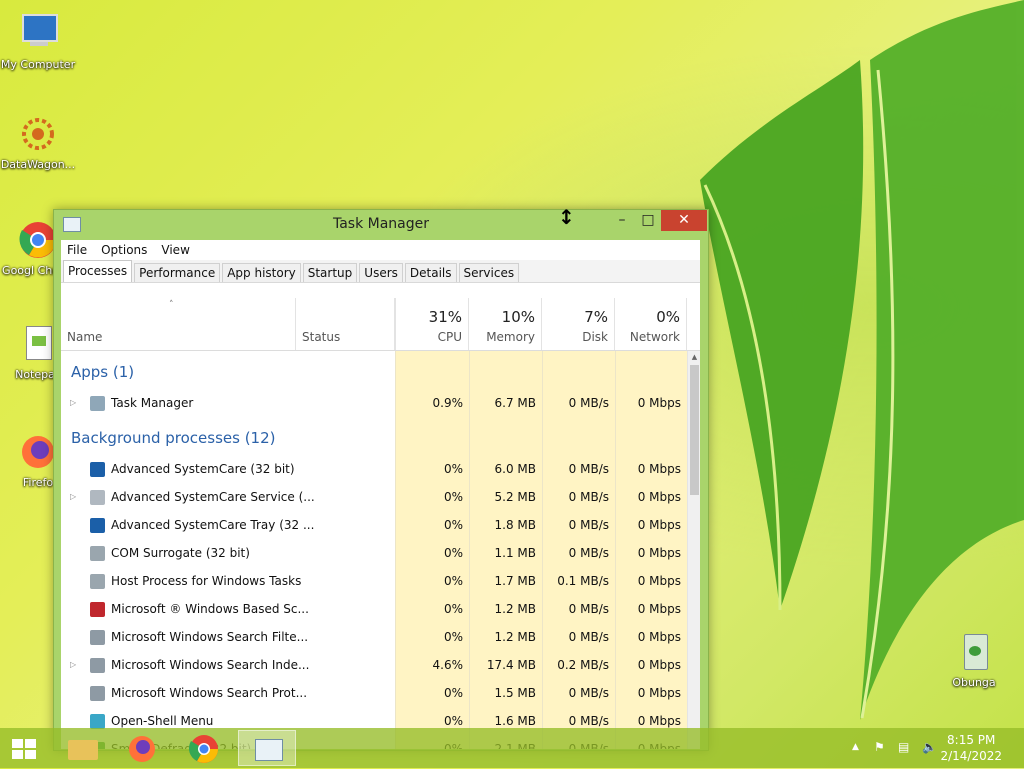 This screenshot has width=1024, height=769. What do you see at coordinates (583, 581) in the screenshot?
I see `process-disk: 0.1 MB/s` at bounding box center [583, 581].